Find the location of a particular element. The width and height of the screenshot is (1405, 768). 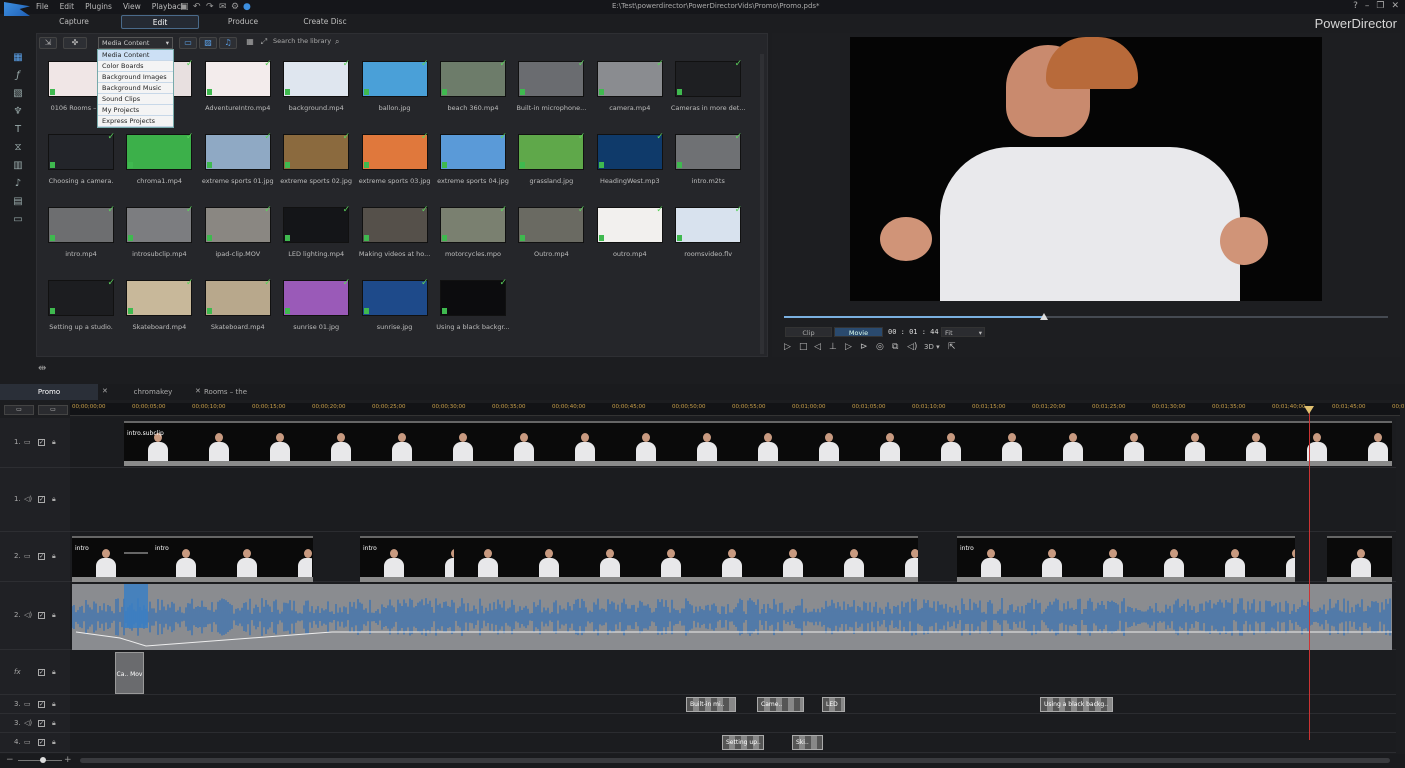

zoom-fit-dropdown: Fit ▾ is located at coordinates (963, 332).